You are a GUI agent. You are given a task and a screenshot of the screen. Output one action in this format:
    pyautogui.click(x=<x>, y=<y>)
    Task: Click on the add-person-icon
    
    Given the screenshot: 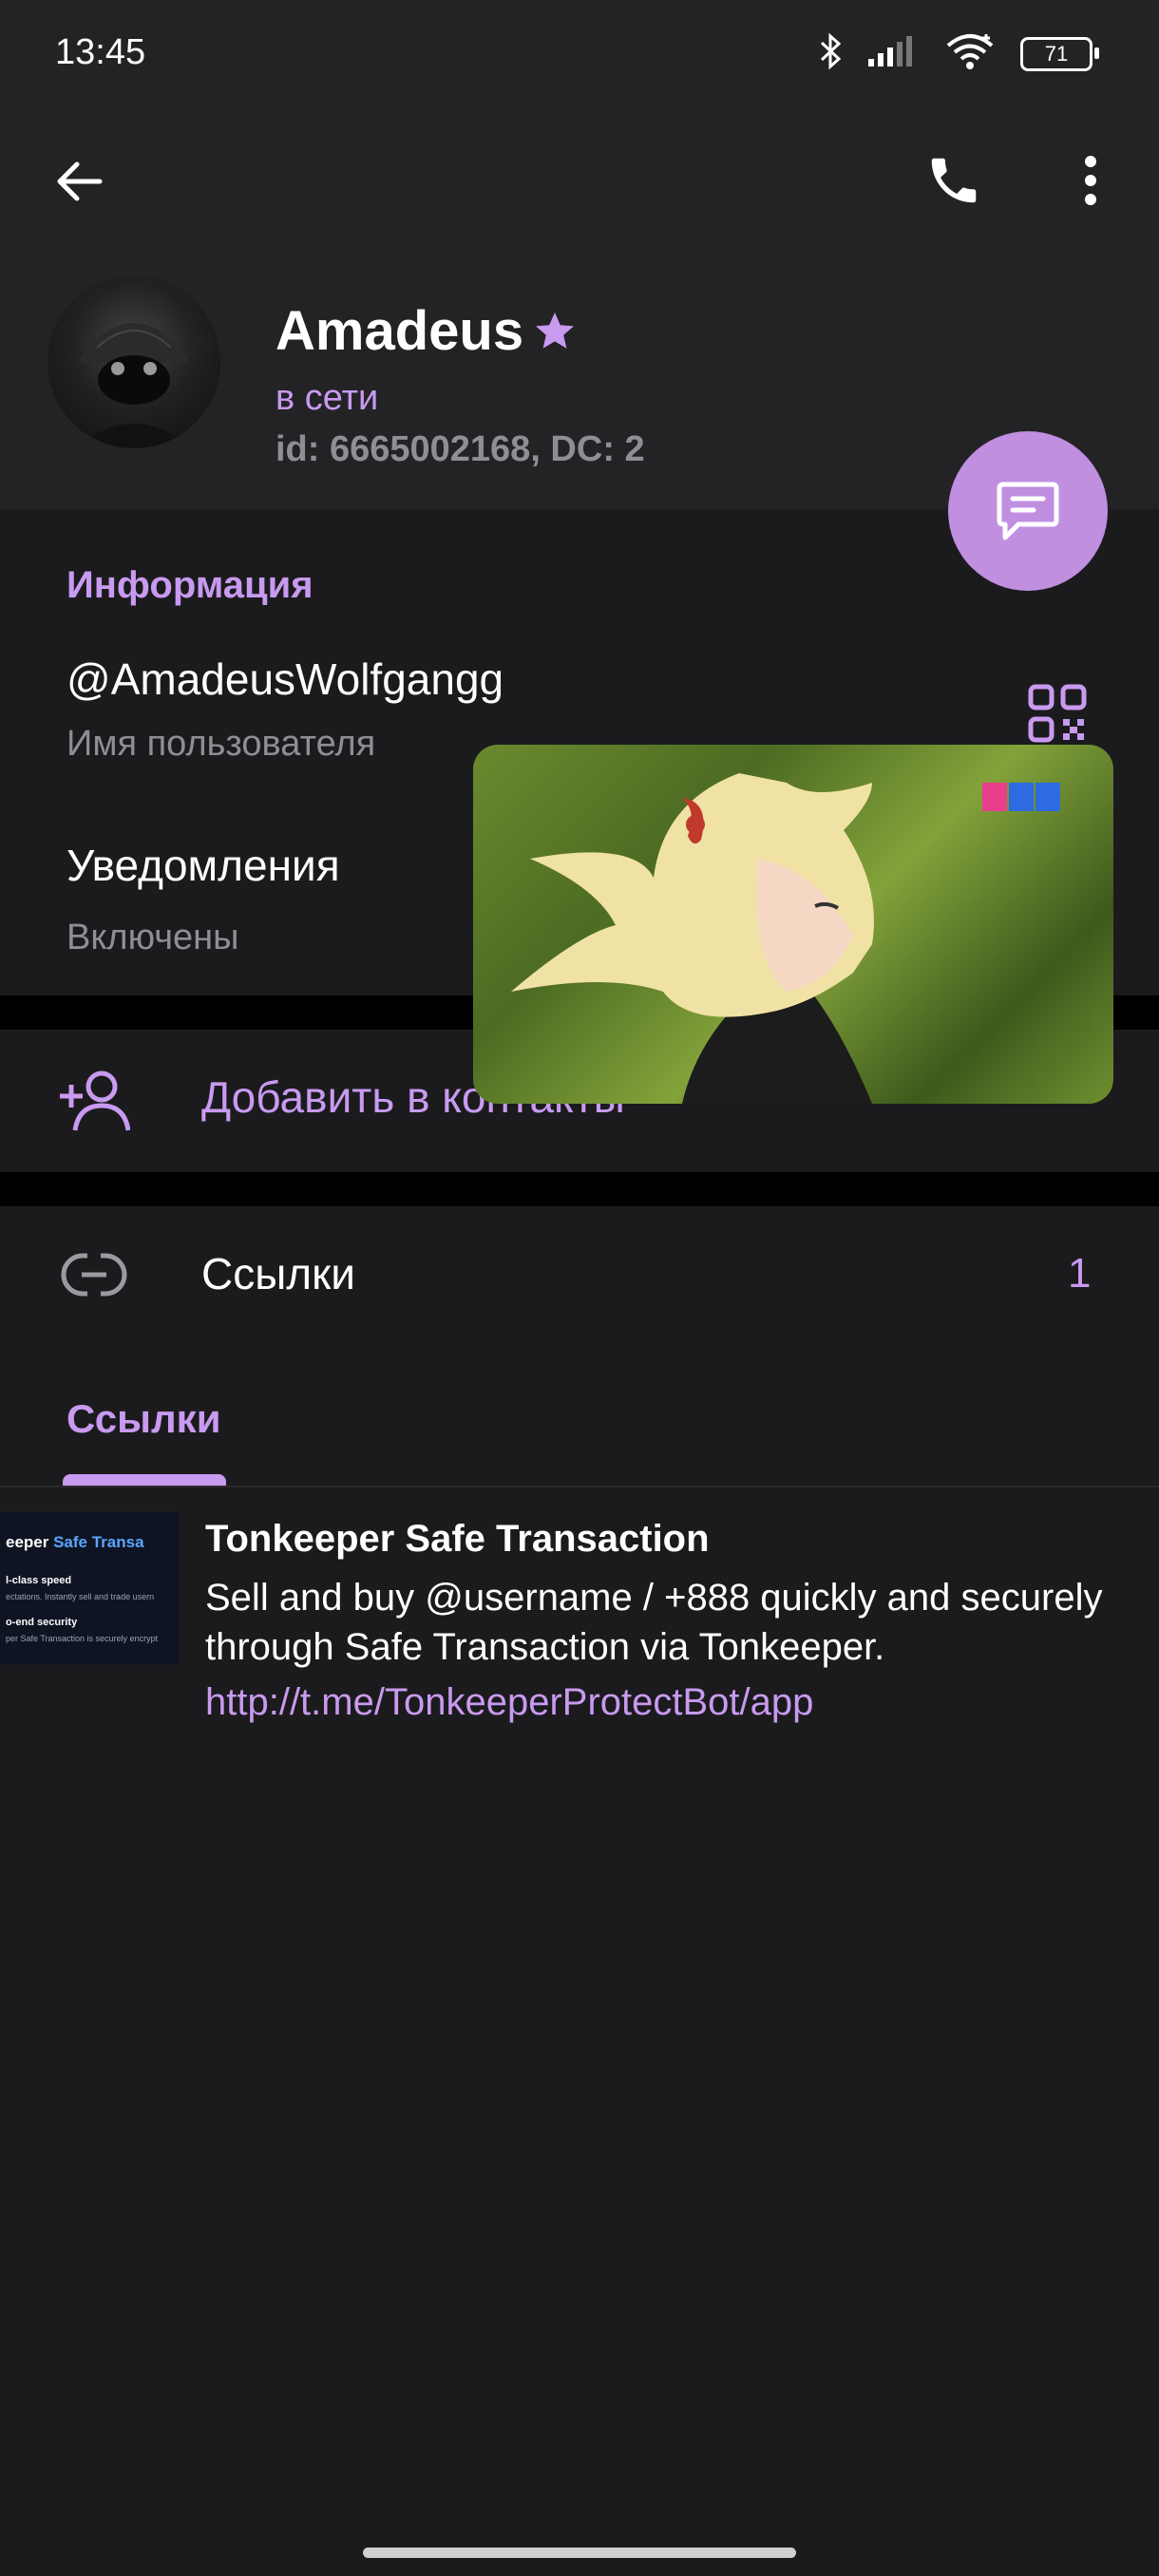 What is the action you would take?
    pyautogui.click(x=94, y=1101)
    